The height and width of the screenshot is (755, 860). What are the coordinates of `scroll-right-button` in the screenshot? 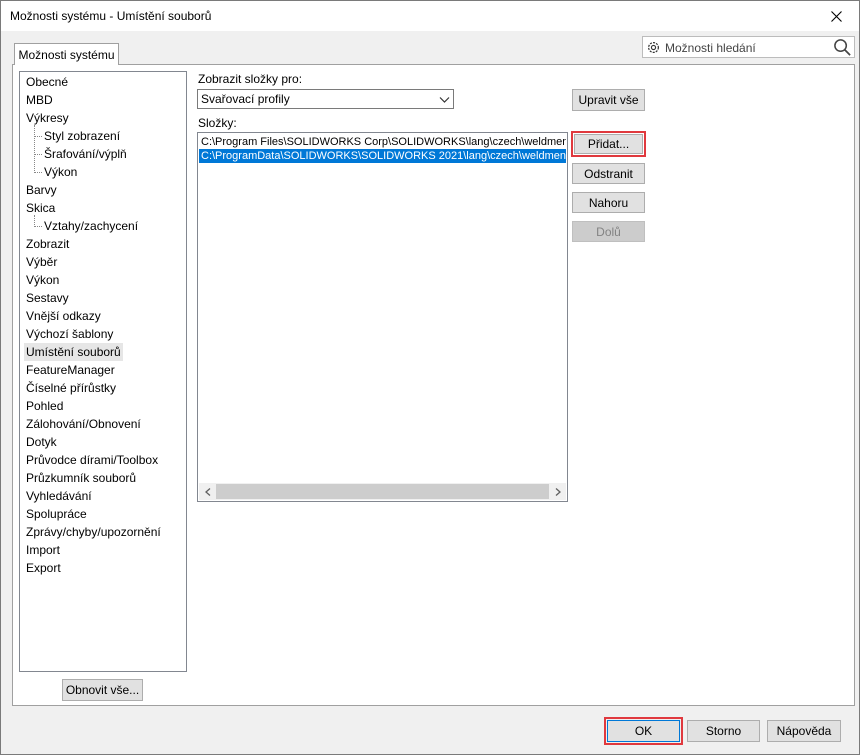 It's located at (557, 491).